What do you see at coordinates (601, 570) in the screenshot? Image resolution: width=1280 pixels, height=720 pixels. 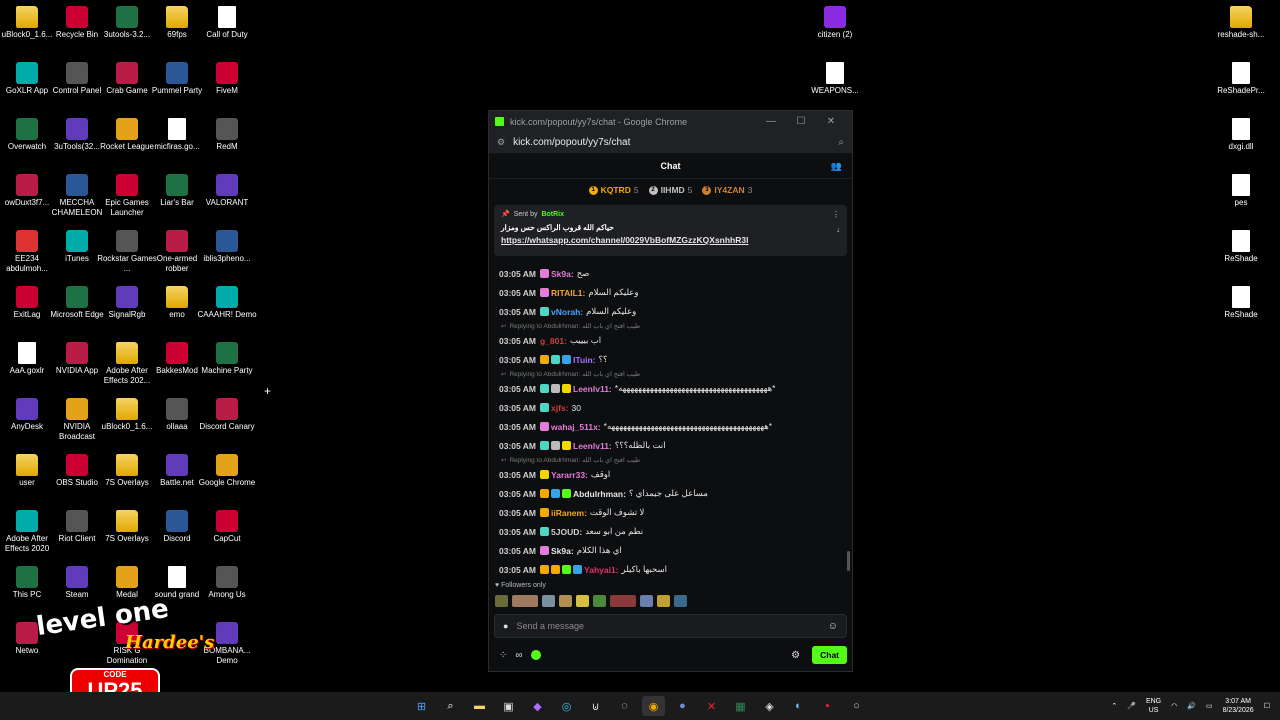 I see `message-username: Yahyai1:` at bounding box center [601, 570].